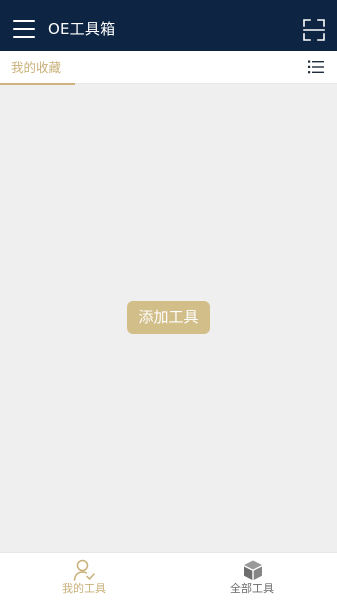 Image resolution: width=337 pixels, height=600 pixels. I want to click on nav-label-all-tools: 全部工具, so click(252, 588).